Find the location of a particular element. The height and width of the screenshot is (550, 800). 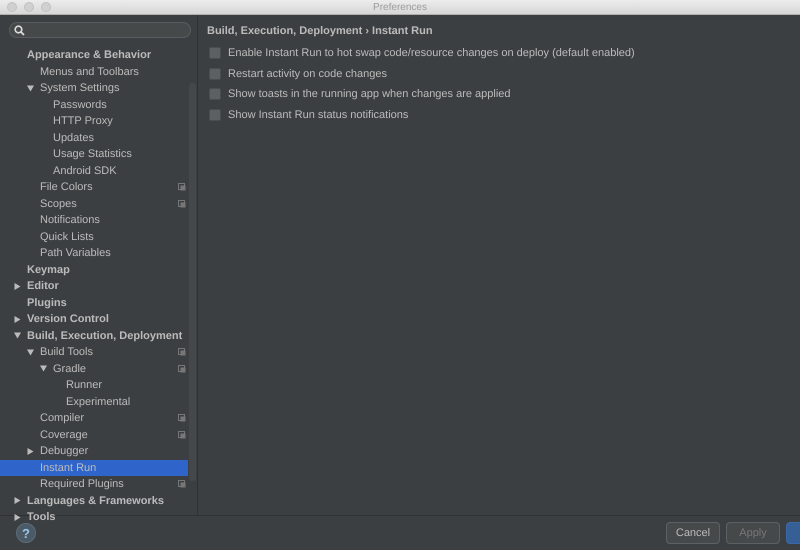

search-field is located at coordinates (100, 30).